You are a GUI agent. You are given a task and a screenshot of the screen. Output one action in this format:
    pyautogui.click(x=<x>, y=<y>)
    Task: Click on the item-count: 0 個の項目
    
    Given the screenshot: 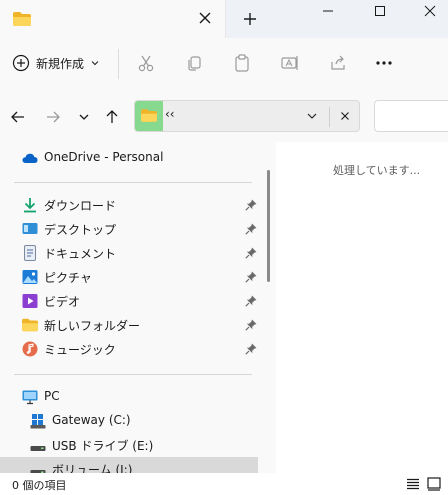 What is the action you would take?
    pyautogui.click(x=39, y=485)
    